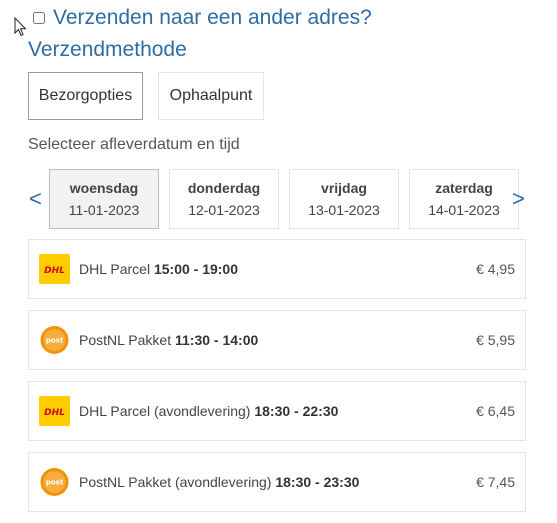  I want to click on delivery-time-window: 18:30 - 23:30, so click(317, 482).